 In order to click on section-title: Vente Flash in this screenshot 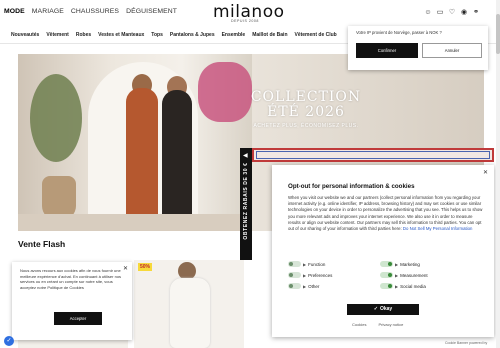, I will do `click(42, 244)`.